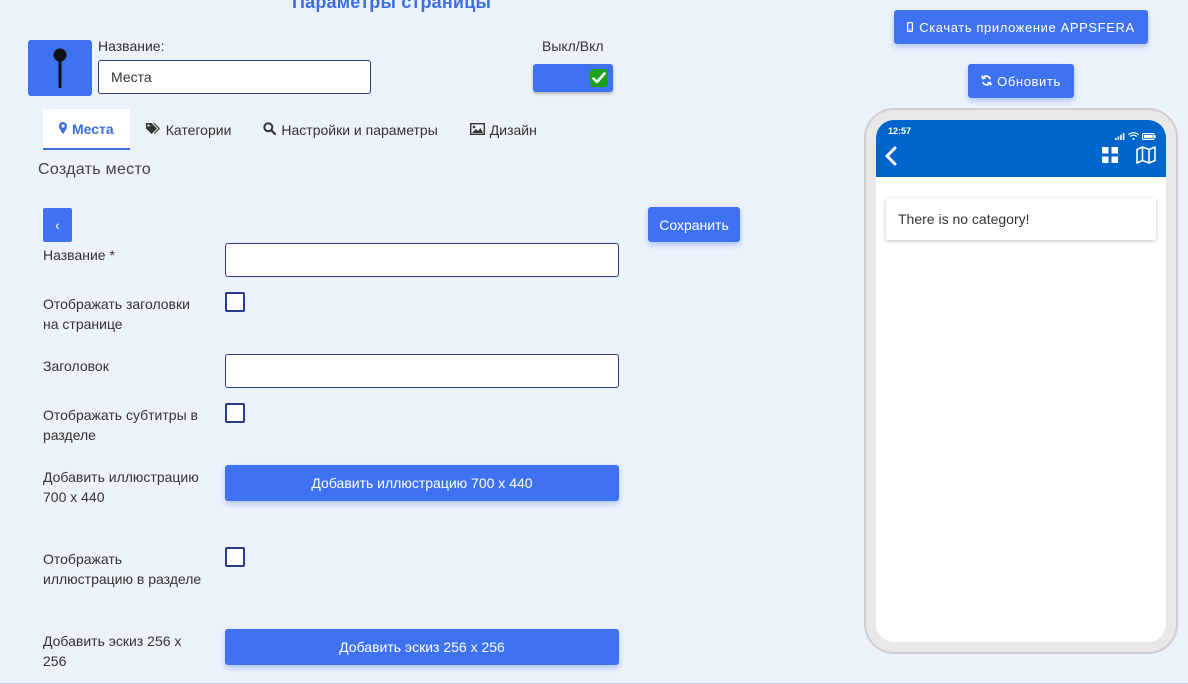 This screenshot has width=1188, height=684. I want to click on refresh-button: Обновить, so click(1021, 81).